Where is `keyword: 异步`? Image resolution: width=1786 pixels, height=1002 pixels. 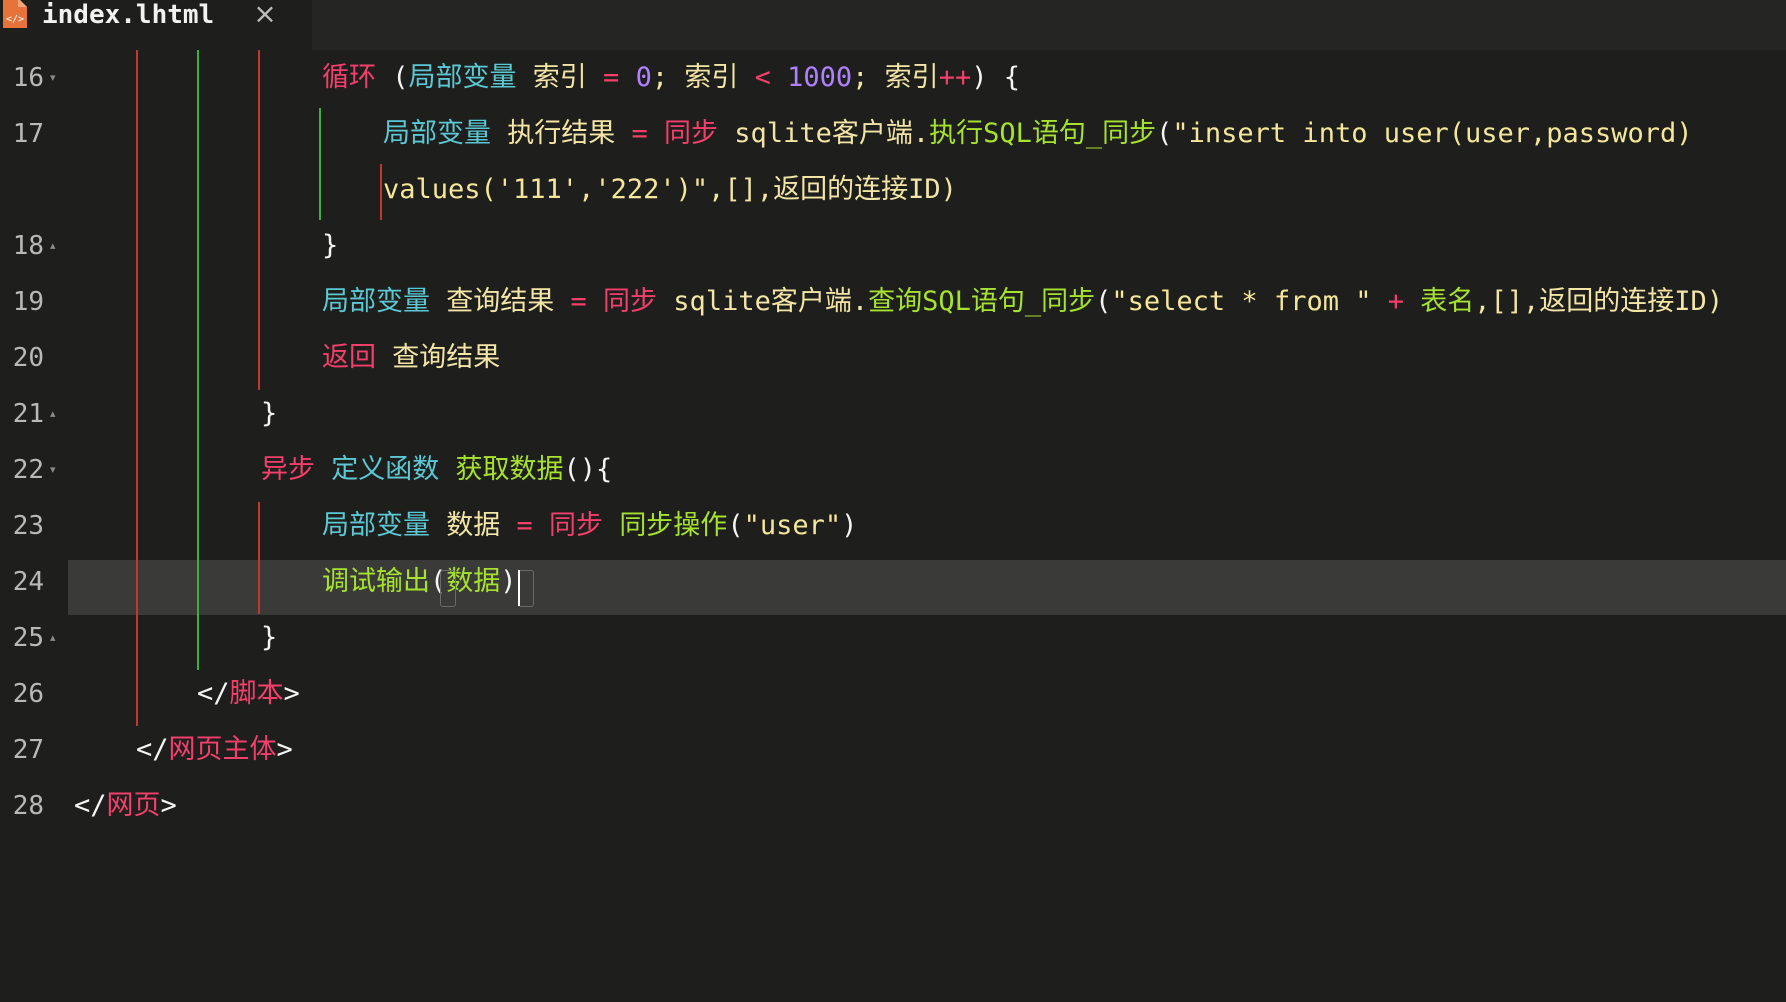 keyword: 异步 is located at coordinates (288, 469).